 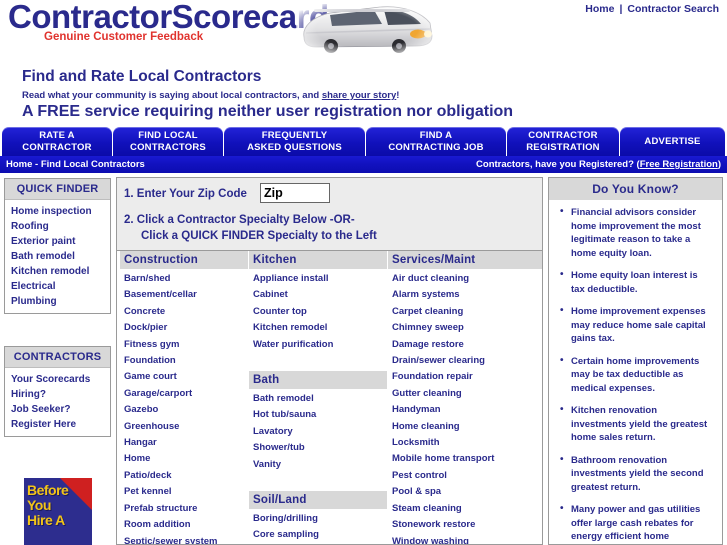 I want to click on category-spacer, so click(x=318, y=362).